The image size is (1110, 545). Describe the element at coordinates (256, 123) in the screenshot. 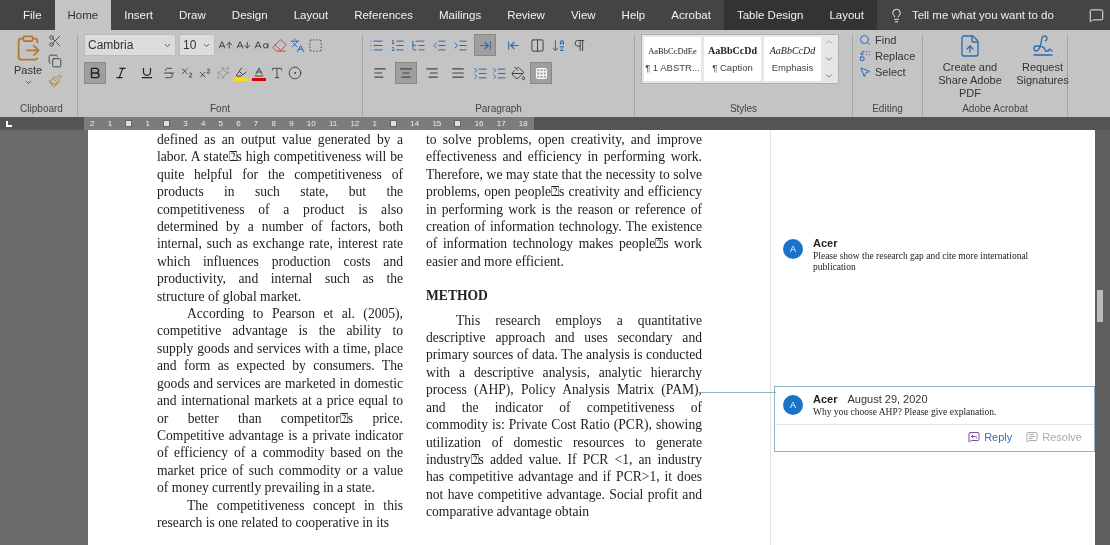

I see `ruler-number: 7` at that location.